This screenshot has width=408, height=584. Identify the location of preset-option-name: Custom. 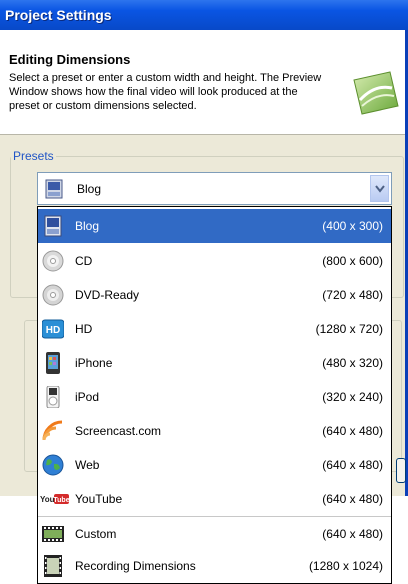
(96, 534).